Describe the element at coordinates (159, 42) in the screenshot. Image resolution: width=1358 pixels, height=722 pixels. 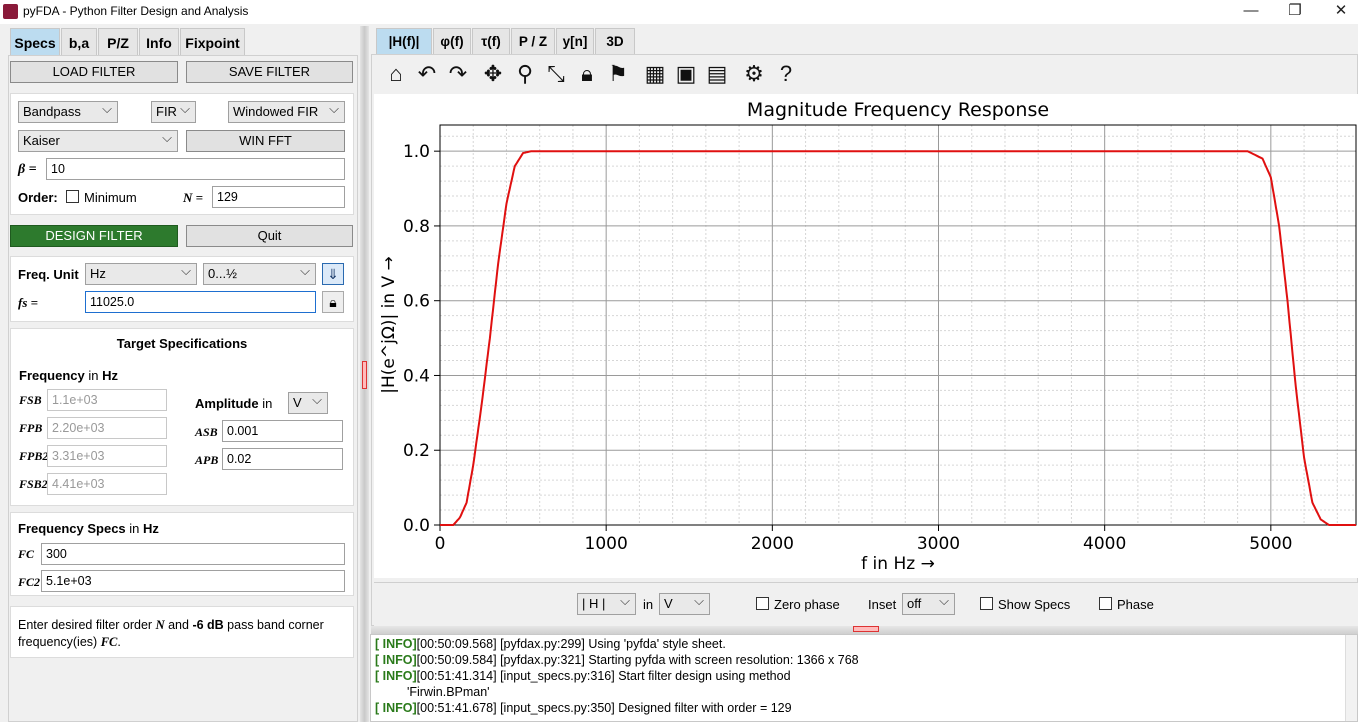
I see `tab-info: Info` at that location.